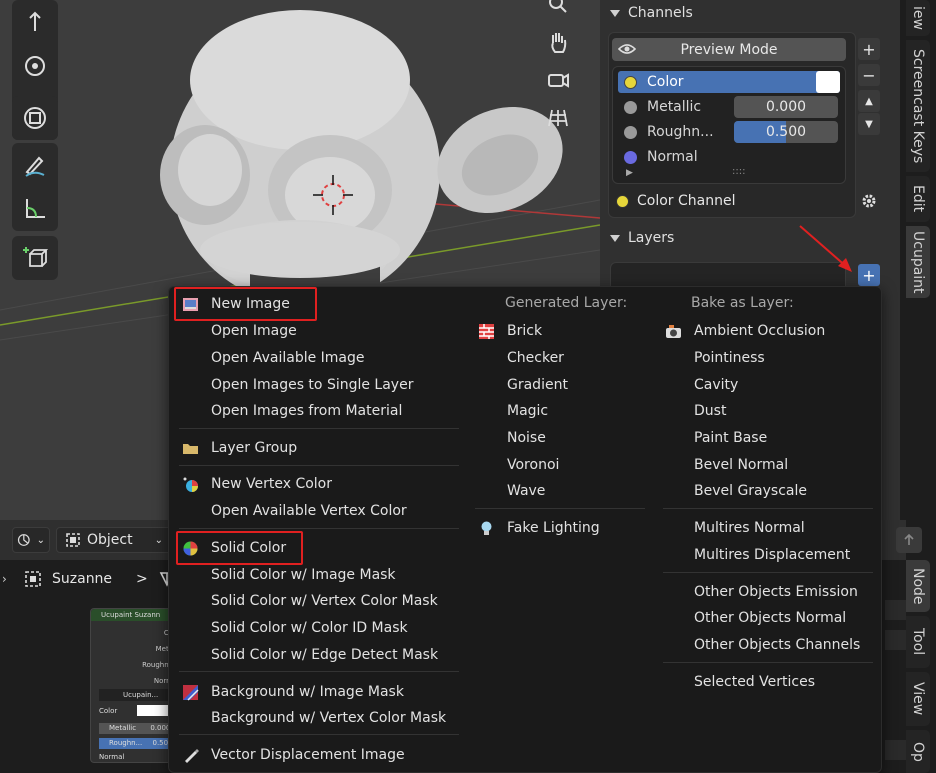 This screenshot has width=936, height=773. Describe the element at coordinates (537, 385) in the screenshot. I see `menu-item-gradient: Gradient` at that location.